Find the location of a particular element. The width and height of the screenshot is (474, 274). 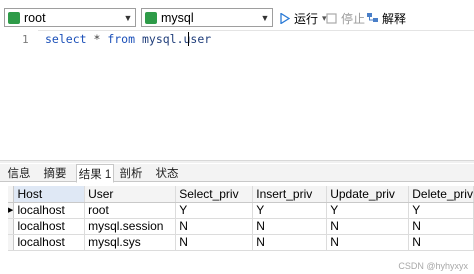

database-icon is located at coordinates (151, 17).